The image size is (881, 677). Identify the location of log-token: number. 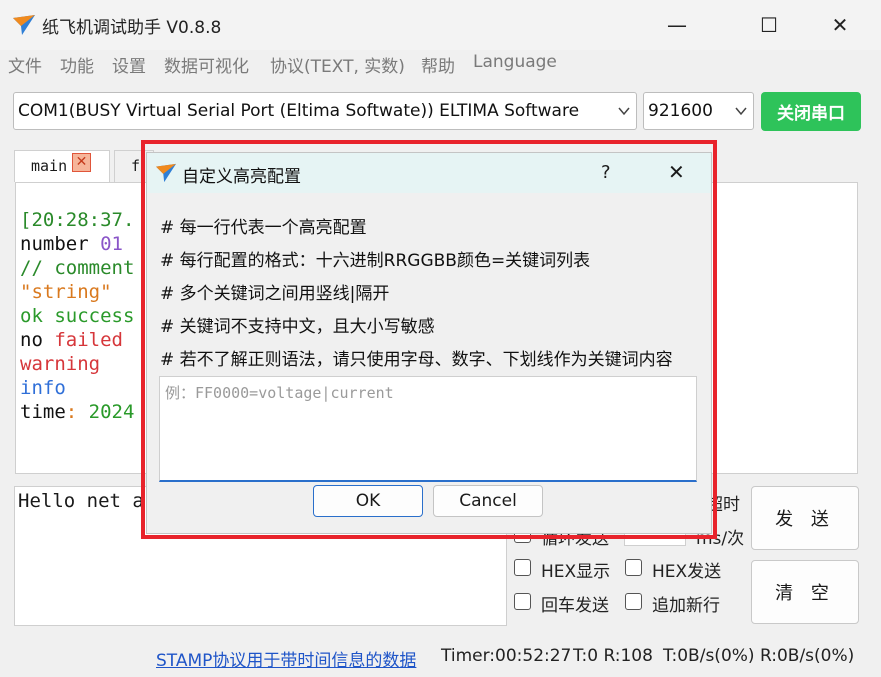
(60, 244).